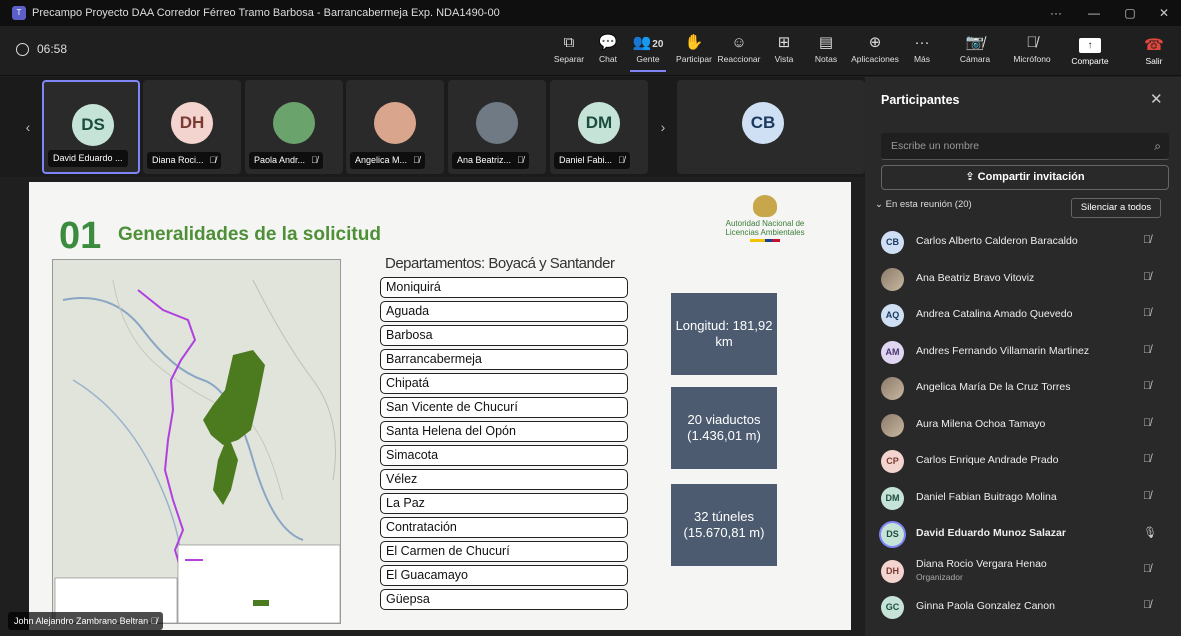  What do you see at coordinates (1032, 52) in the screenshot?
I see `microfono-button: 🎙̸ Micrófono` at bounding box center [1032, 52].